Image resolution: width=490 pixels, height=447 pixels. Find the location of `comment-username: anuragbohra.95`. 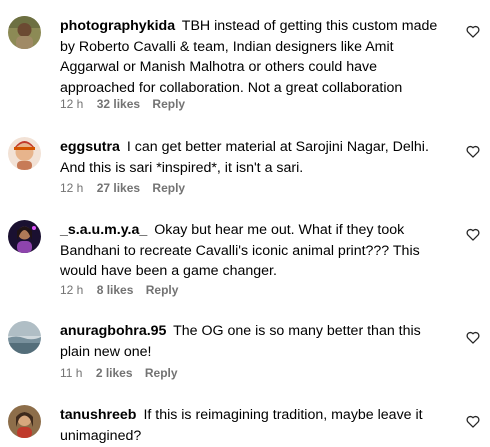

comment-username: anuragbohra.95 is located at coordinates (113, 331).